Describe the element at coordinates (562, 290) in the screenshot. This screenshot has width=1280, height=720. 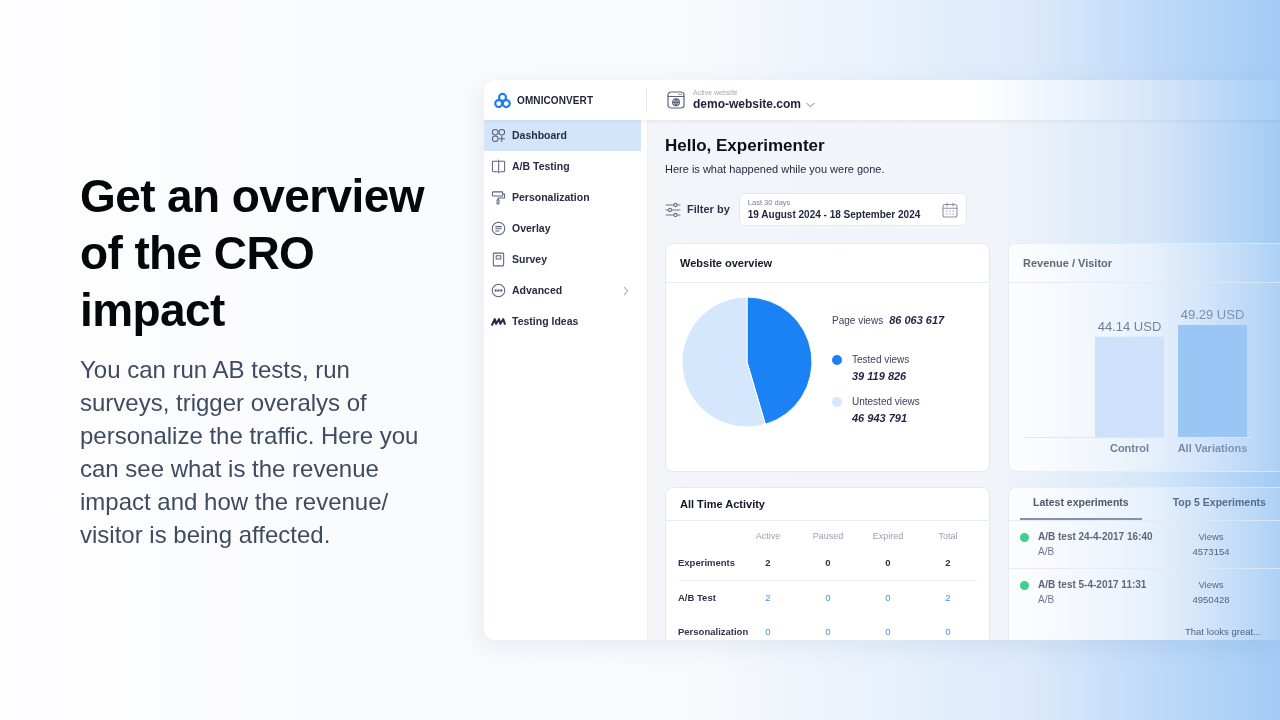
I see `sidebar-item: Advanced` at that location.